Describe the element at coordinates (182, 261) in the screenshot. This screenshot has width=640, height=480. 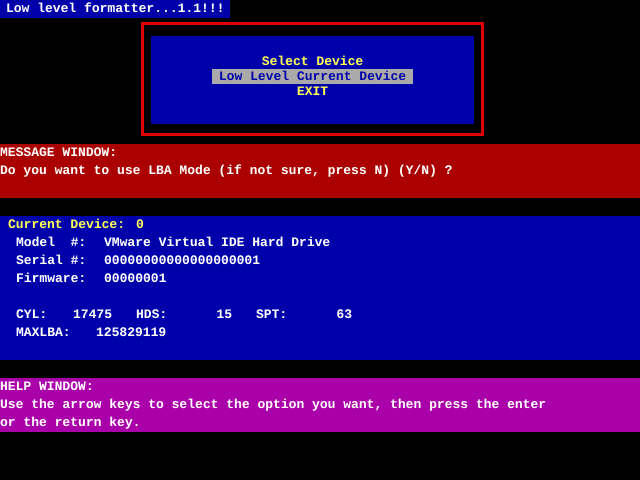
I see `field-value: 00000000000000000001` at that location.